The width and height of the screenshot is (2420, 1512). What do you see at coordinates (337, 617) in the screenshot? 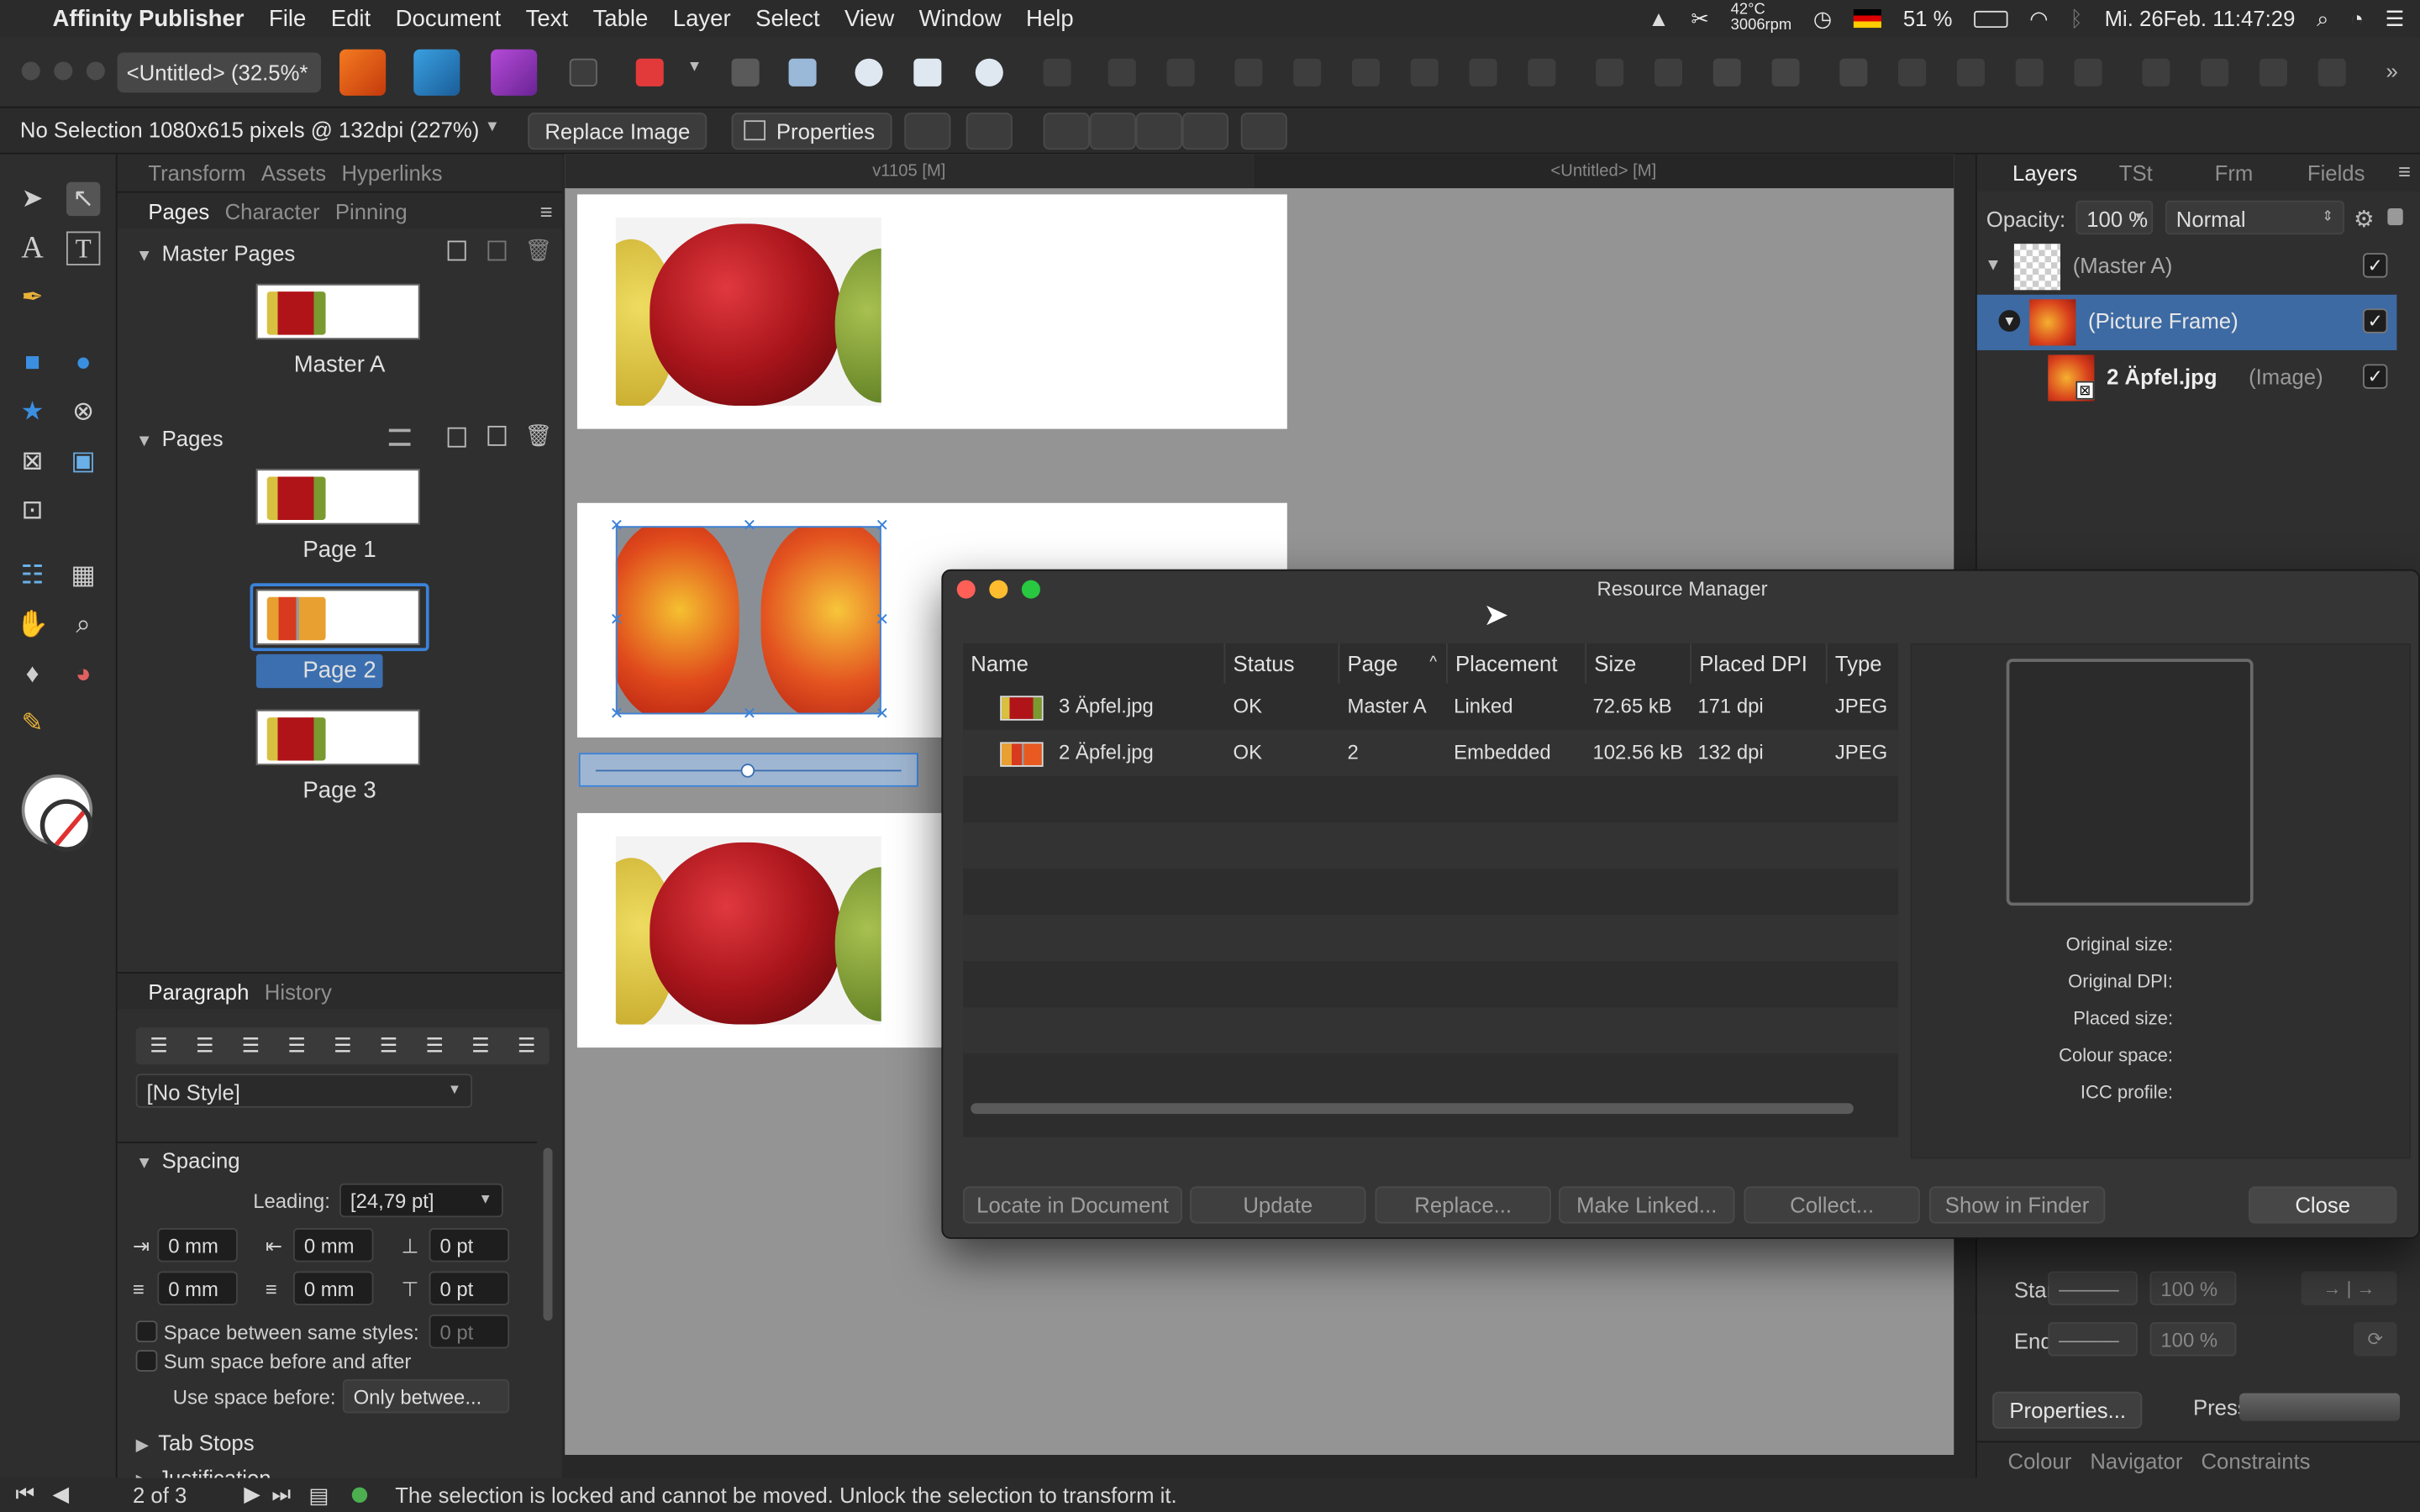
I see `page-2-thumbnail` at bounding box center [337, 617].